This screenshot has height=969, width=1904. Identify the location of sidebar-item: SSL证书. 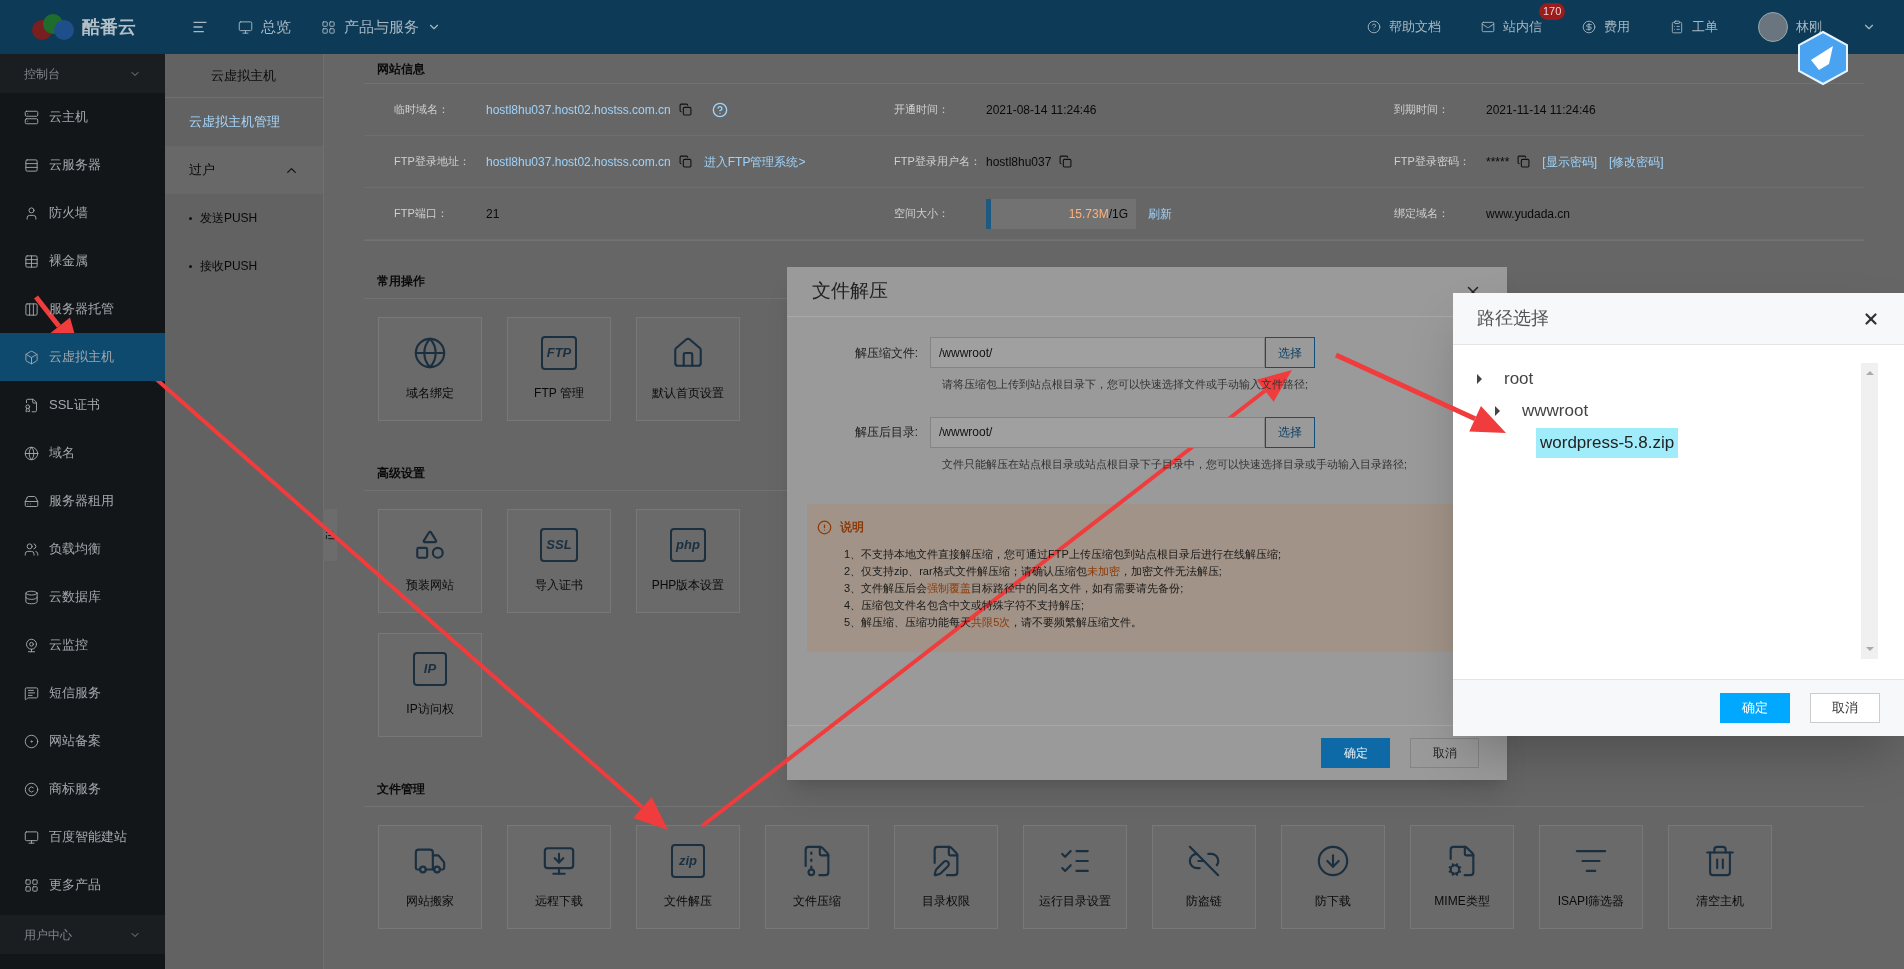
(82, 405).